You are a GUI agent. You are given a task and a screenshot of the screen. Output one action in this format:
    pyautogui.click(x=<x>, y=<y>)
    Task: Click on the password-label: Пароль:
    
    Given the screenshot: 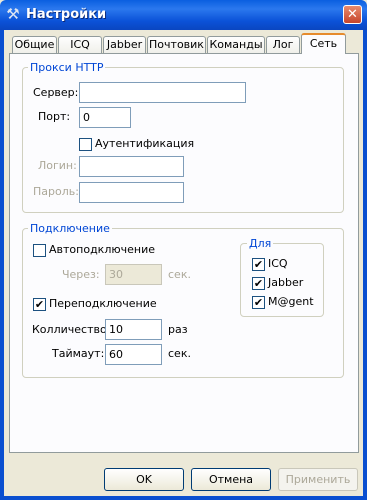 What is the action you would take?
    pyautogui.click(x=56, y=191)
    